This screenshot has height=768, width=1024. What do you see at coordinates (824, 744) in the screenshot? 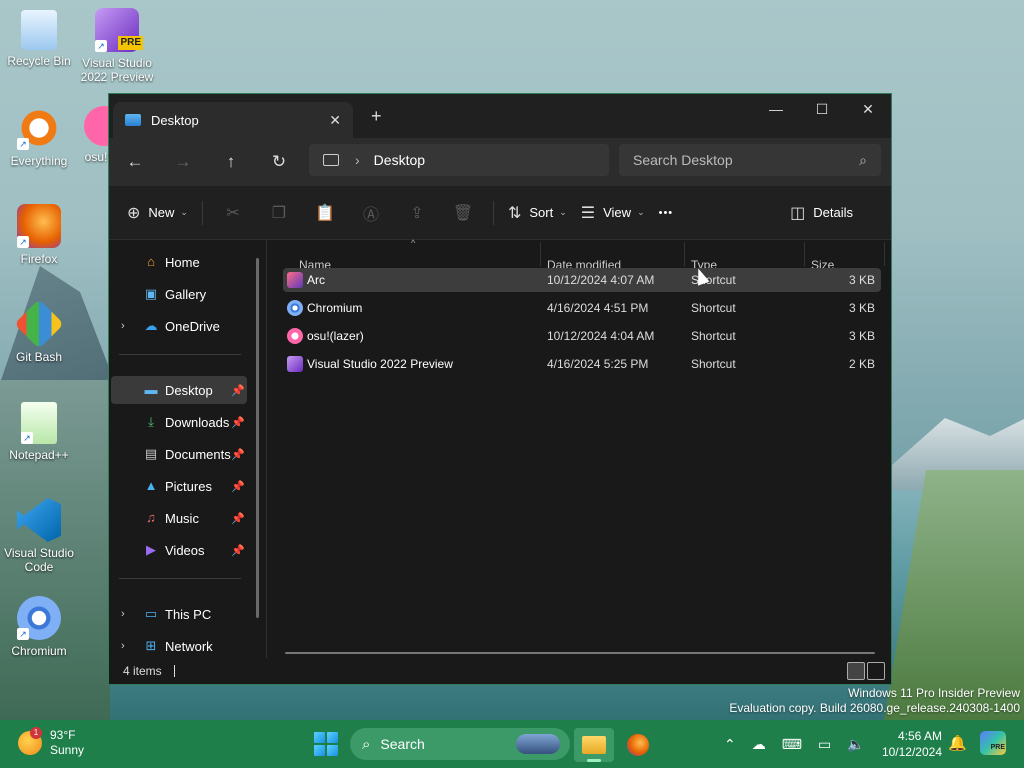
I see `display-icon: ▭` at bounding box center [824, 744].